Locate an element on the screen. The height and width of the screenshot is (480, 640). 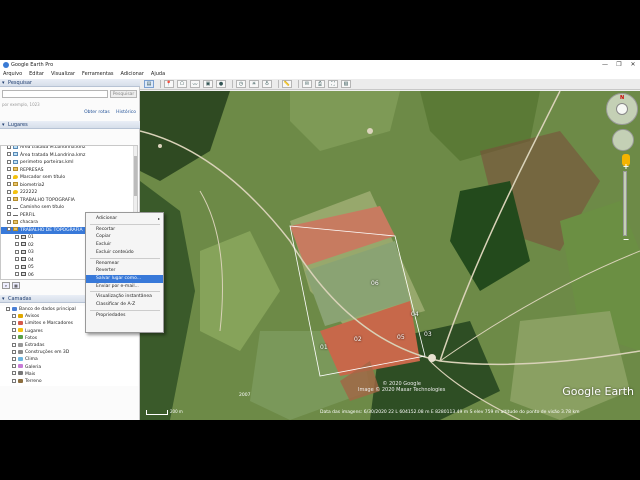
polygon-label-04: 04 is located at coordinates (415, 314).